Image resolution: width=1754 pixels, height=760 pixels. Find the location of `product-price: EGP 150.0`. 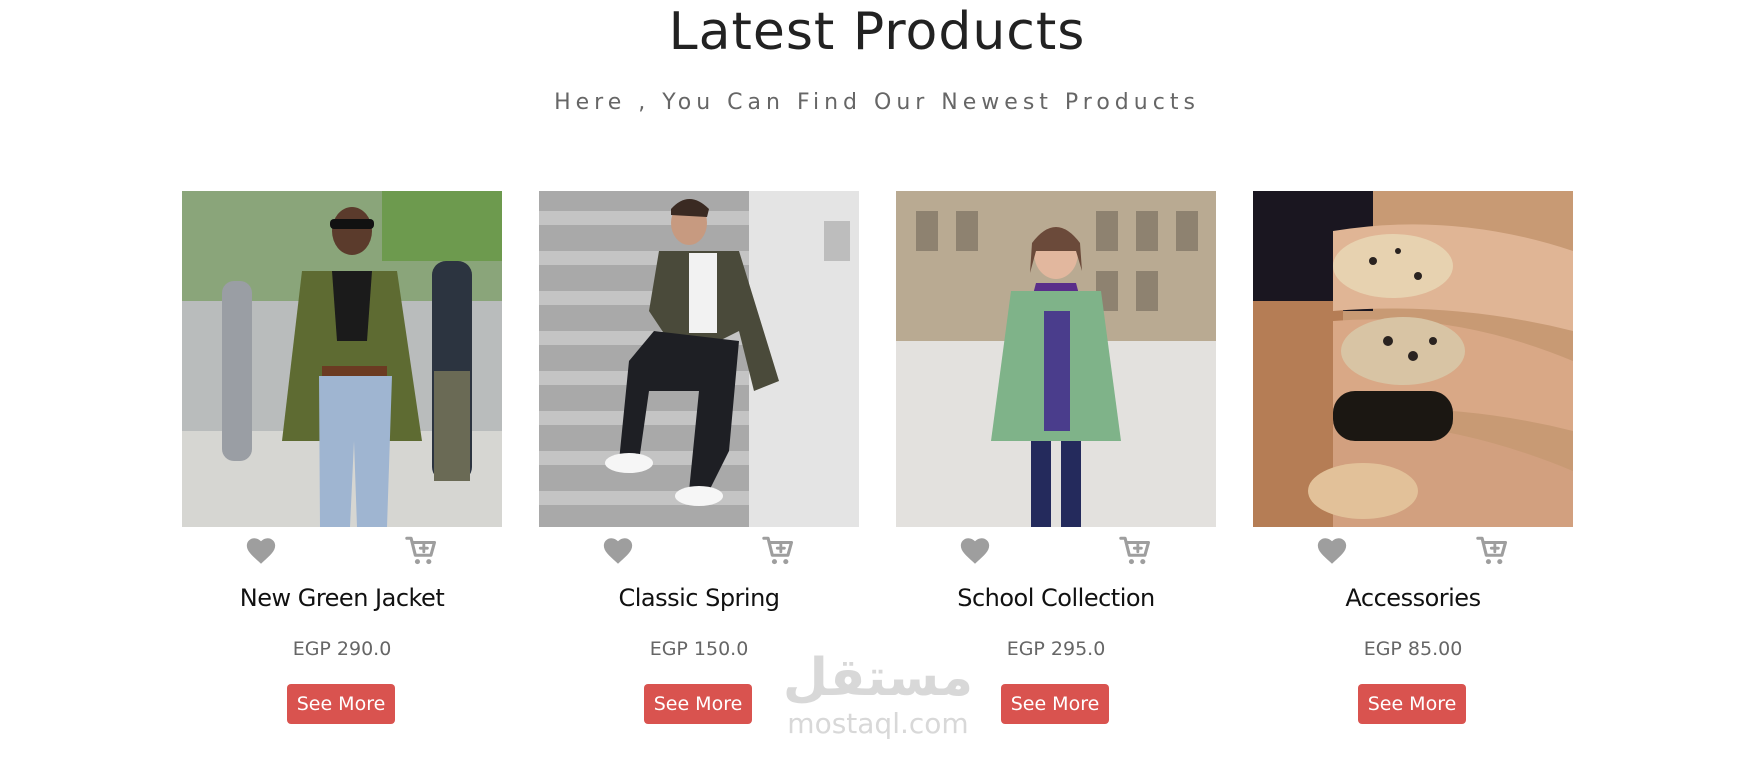

product-price: EGP 150.0 is located at coordinates (699, 649).